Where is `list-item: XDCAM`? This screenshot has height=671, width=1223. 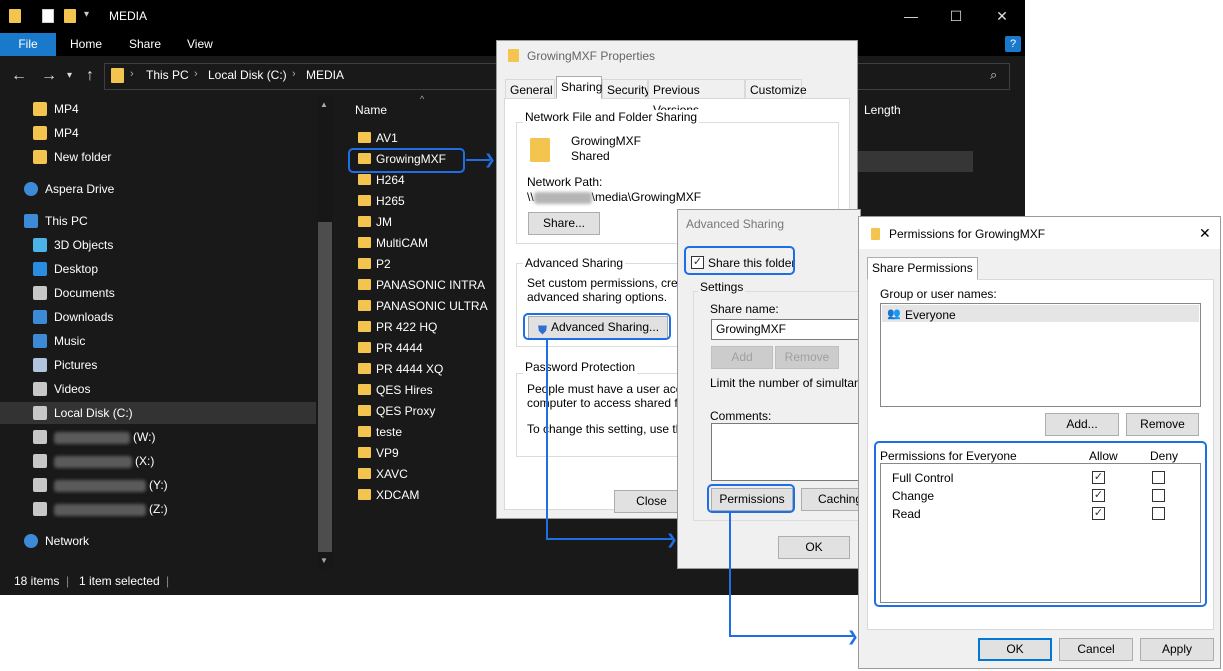
list-item: XDCAM is located at coordinates (388, 495).